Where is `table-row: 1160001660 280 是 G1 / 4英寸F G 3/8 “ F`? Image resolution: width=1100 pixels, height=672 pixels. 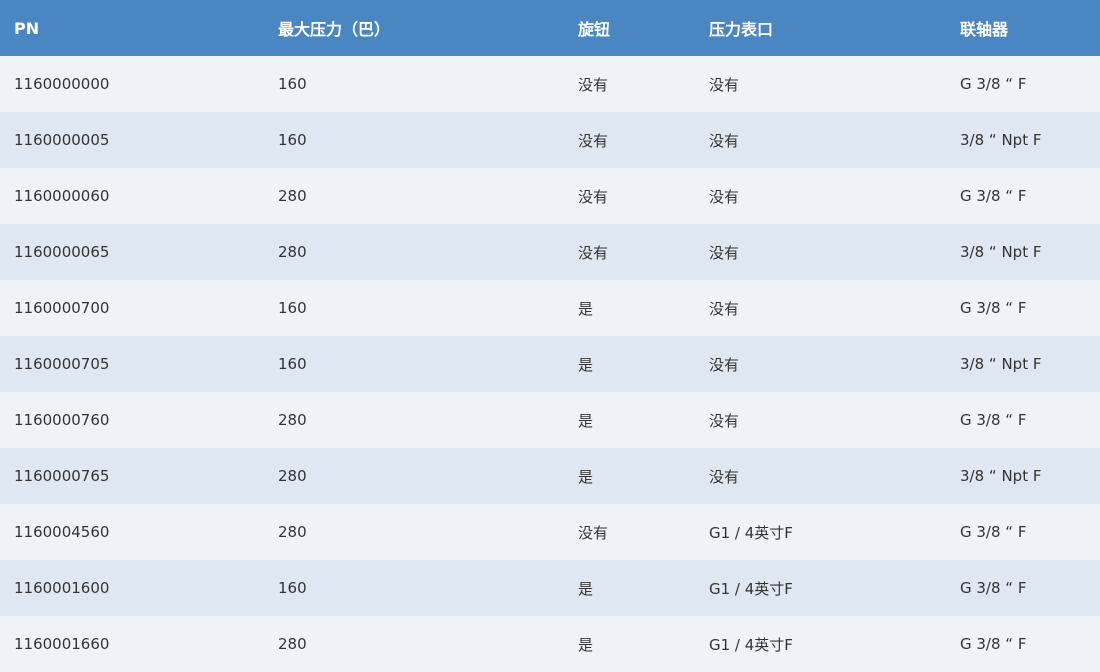
table-row: 1160001660 280 是 G1 / 4英寸F G 3/8 “ F is located at coordinates (550, 644).